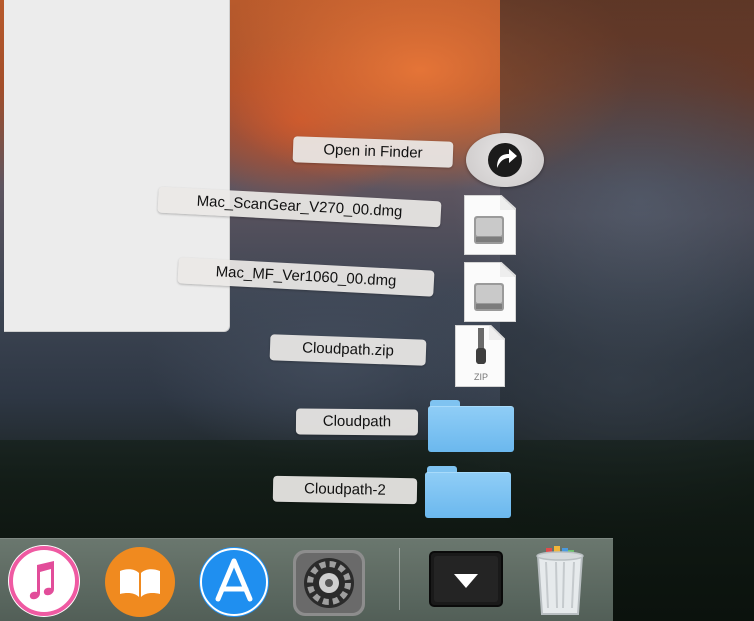  I want to click on downloads-stack-icon, so click(466, 579).